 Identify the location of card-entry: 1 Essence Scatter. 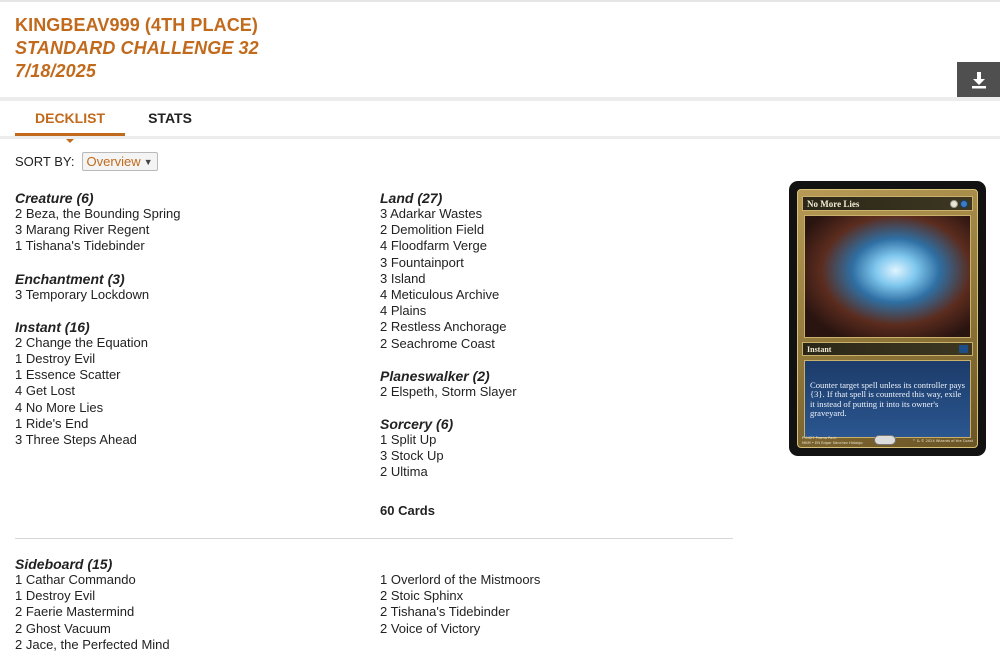
(185, 375).